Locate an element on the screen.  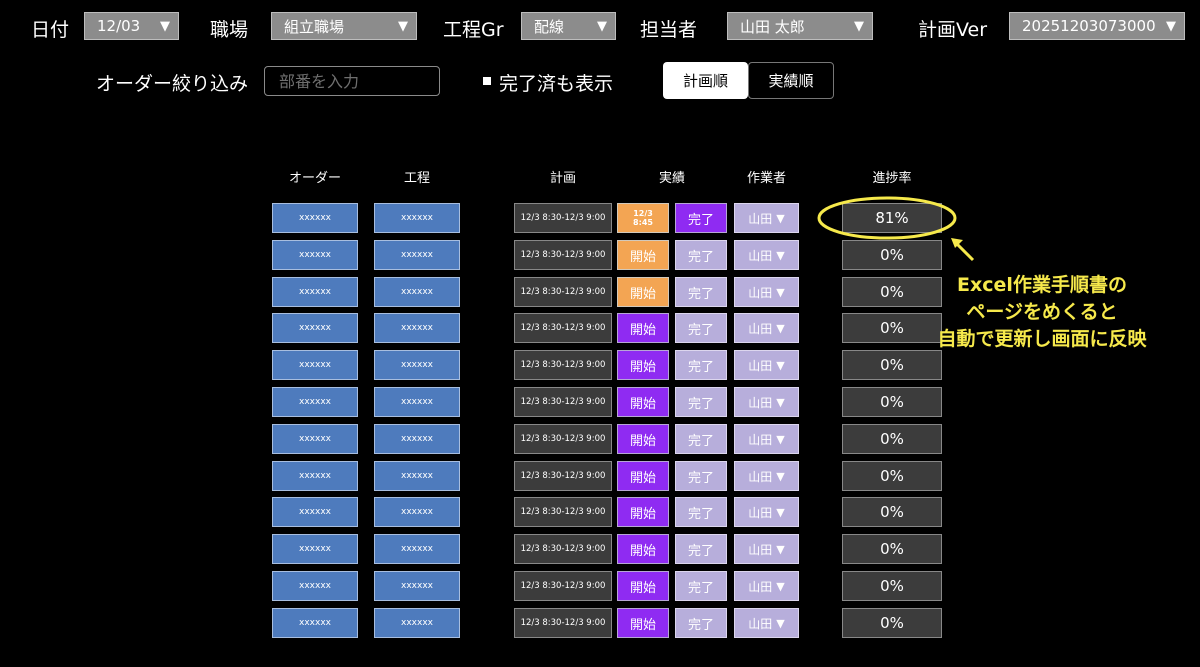
actual-time-date: 12/3 is located at coordinates (643, 213).